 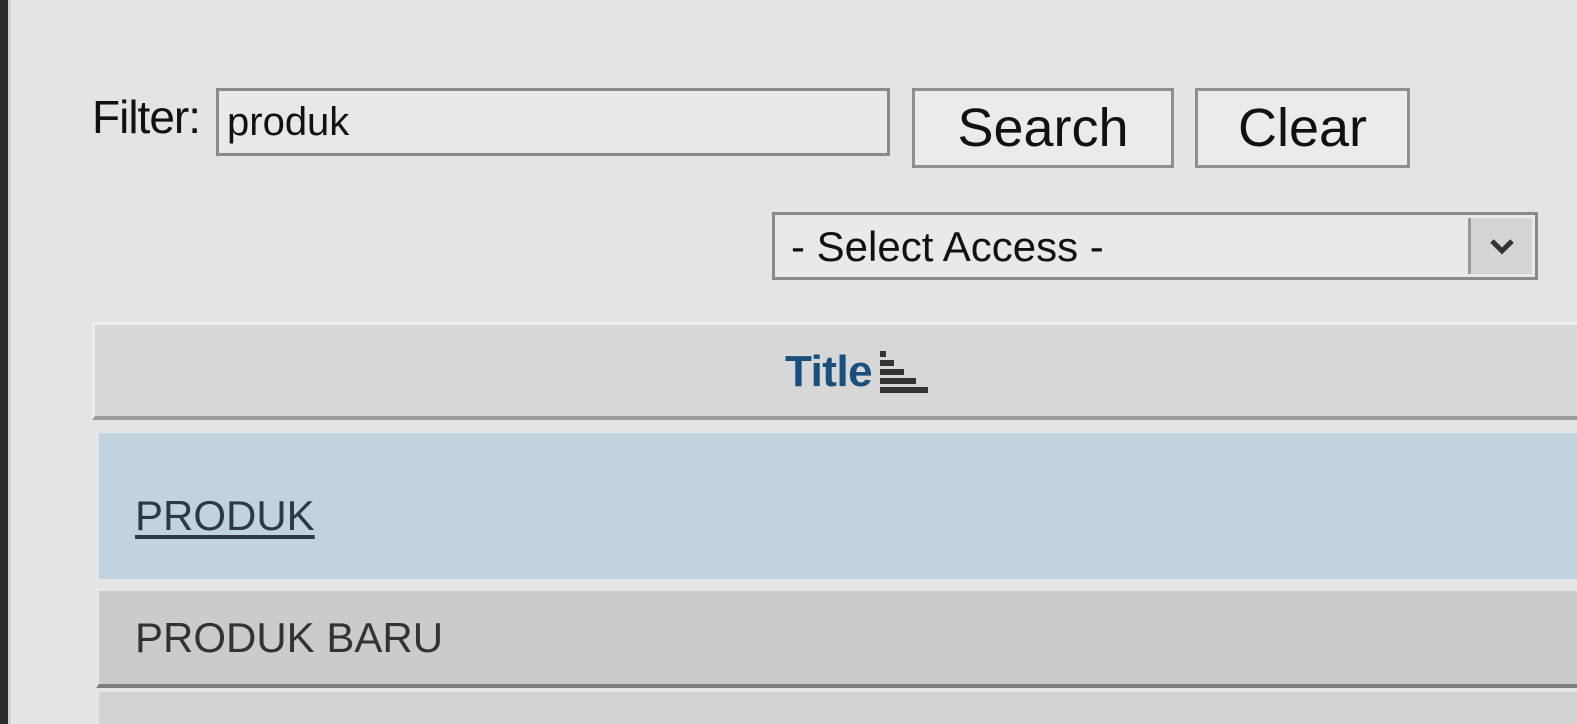 I want to click on row-link-produk: PRODUK, so click(x=225, y=516).